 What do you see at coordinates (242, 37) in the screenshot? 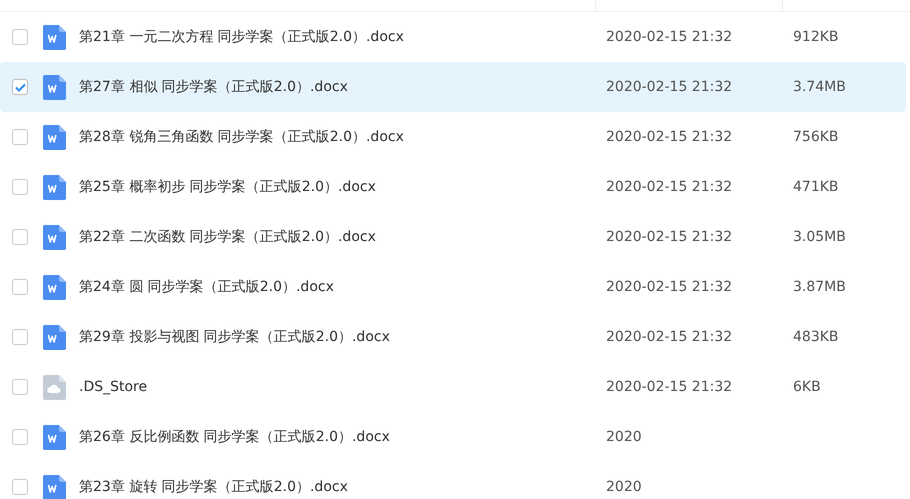
I see `file-name: 第21章 一元二次方程 同步学案（正式版2.0）.docx` at bounding box center [242, 37].